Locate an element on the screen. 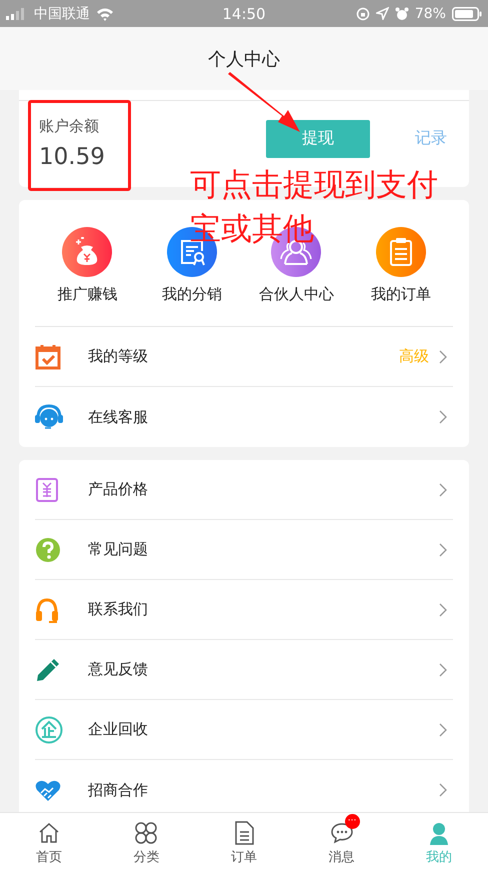 The width and height of the screenshot is (488, 872). status-time: 14:50 is located at coordinates (244, 13).